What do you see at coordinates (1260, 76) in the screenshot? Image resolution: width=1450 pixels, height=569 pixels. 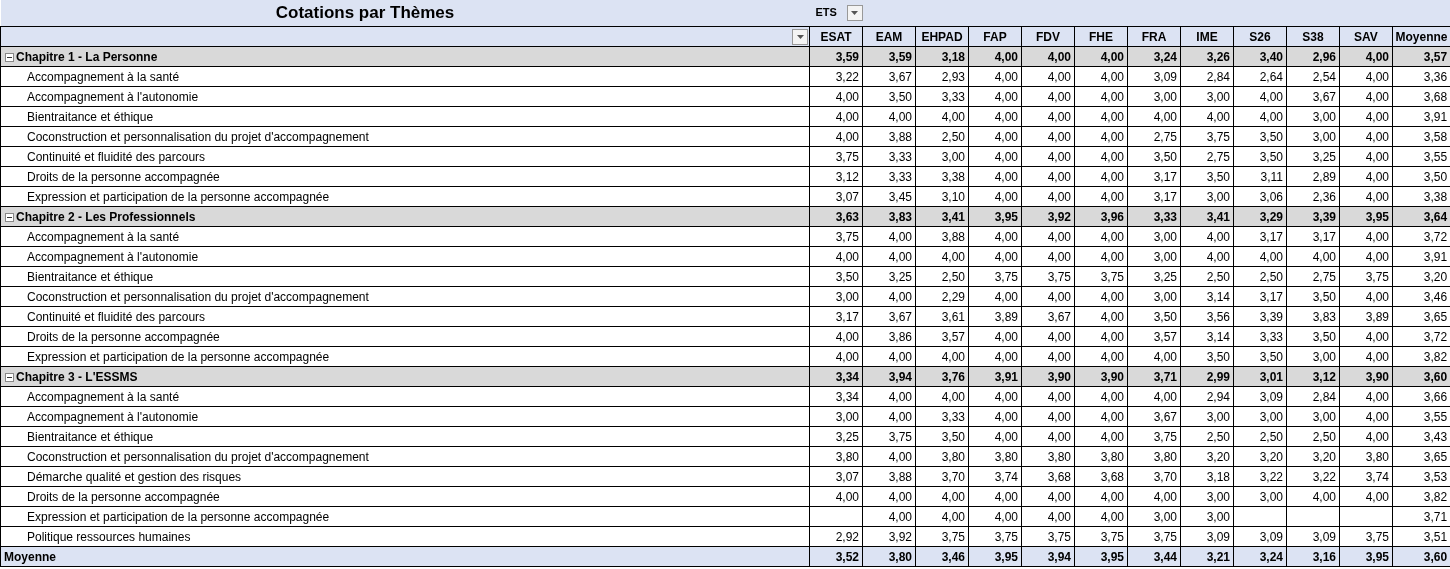 I see `table-cell: 2,64` at bounding box center [1260, 76].